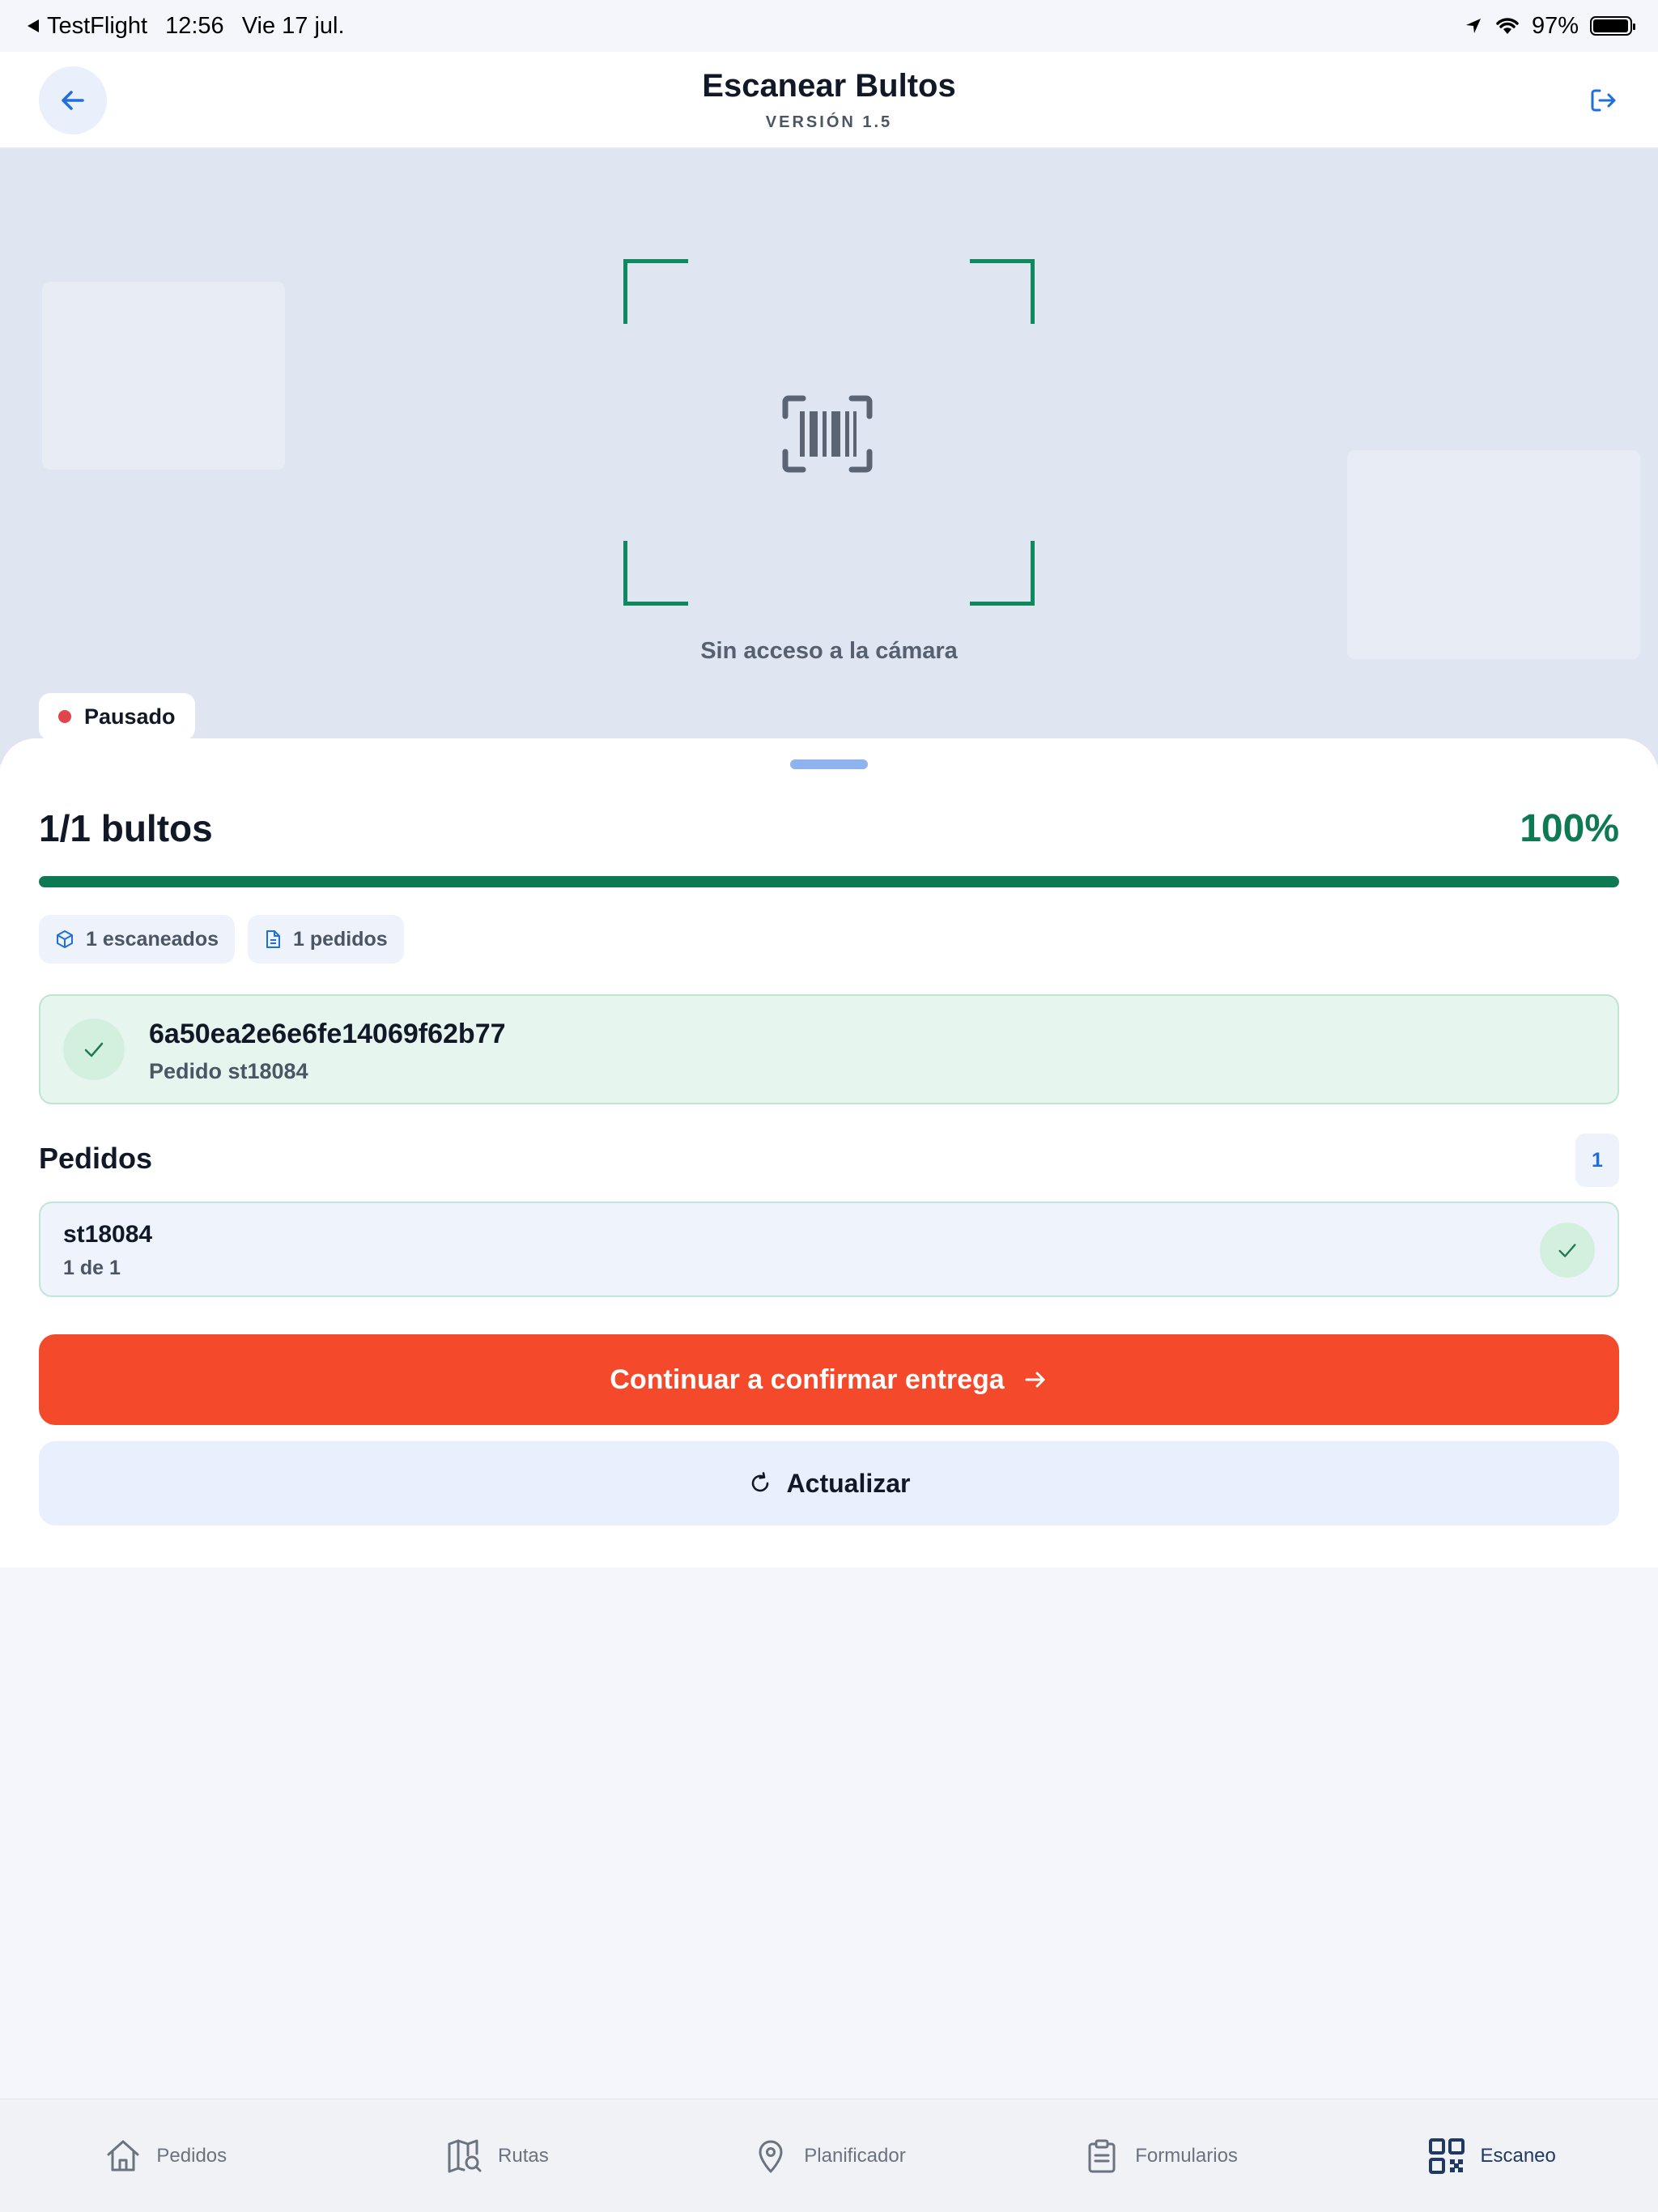  I want to click on orders-section-title: Pedidos, so click(96, 1159).